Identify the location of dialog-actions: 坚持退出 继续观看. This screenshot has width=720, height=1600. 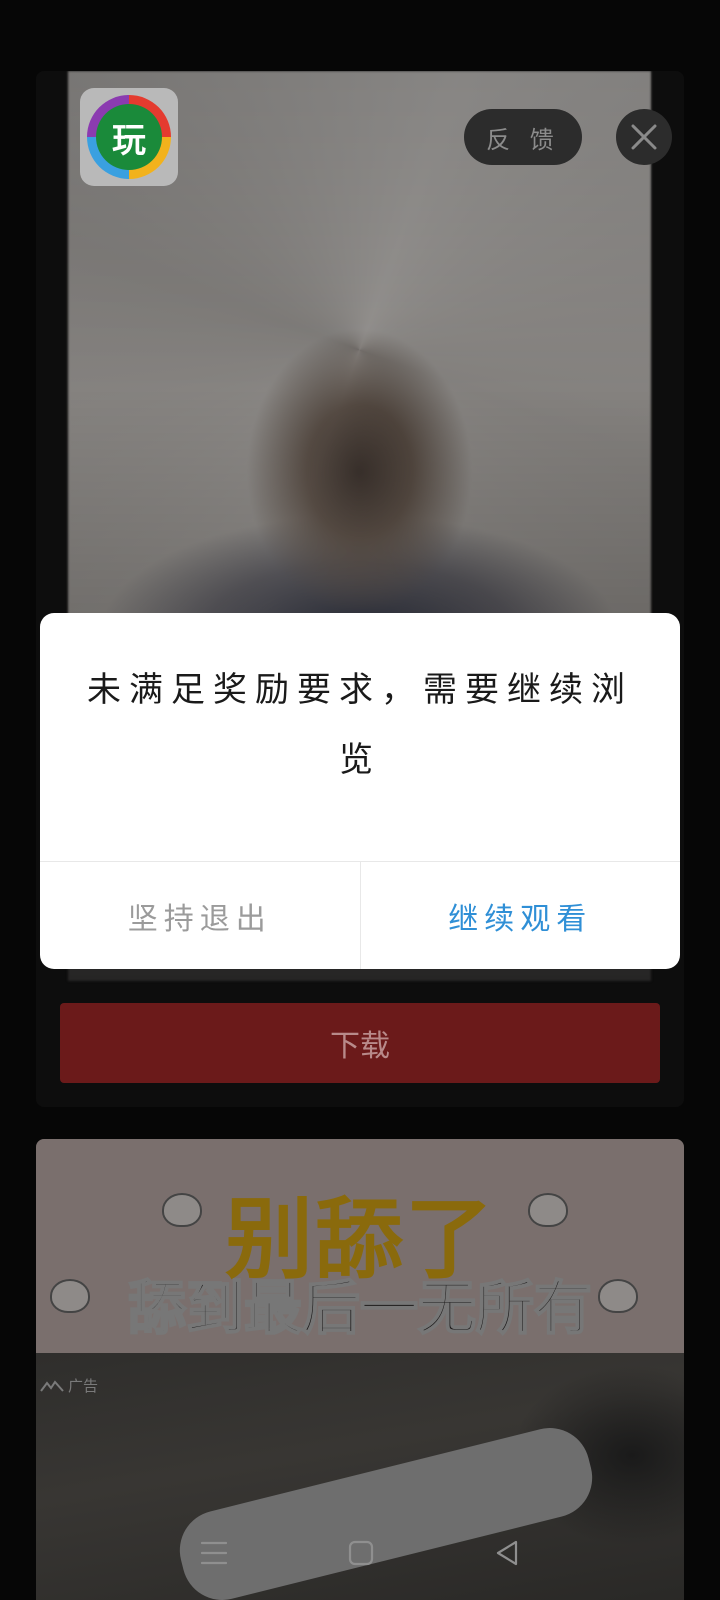
(360, 915).